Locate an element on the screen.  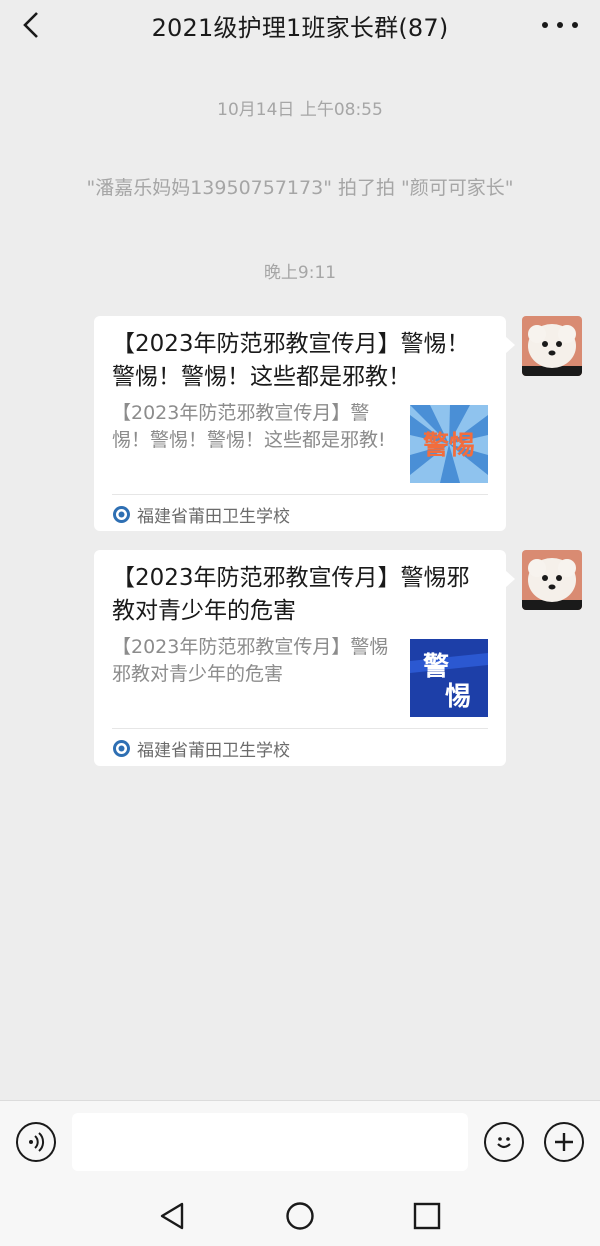
more-dots-icon is located at coordinates (545, 25).